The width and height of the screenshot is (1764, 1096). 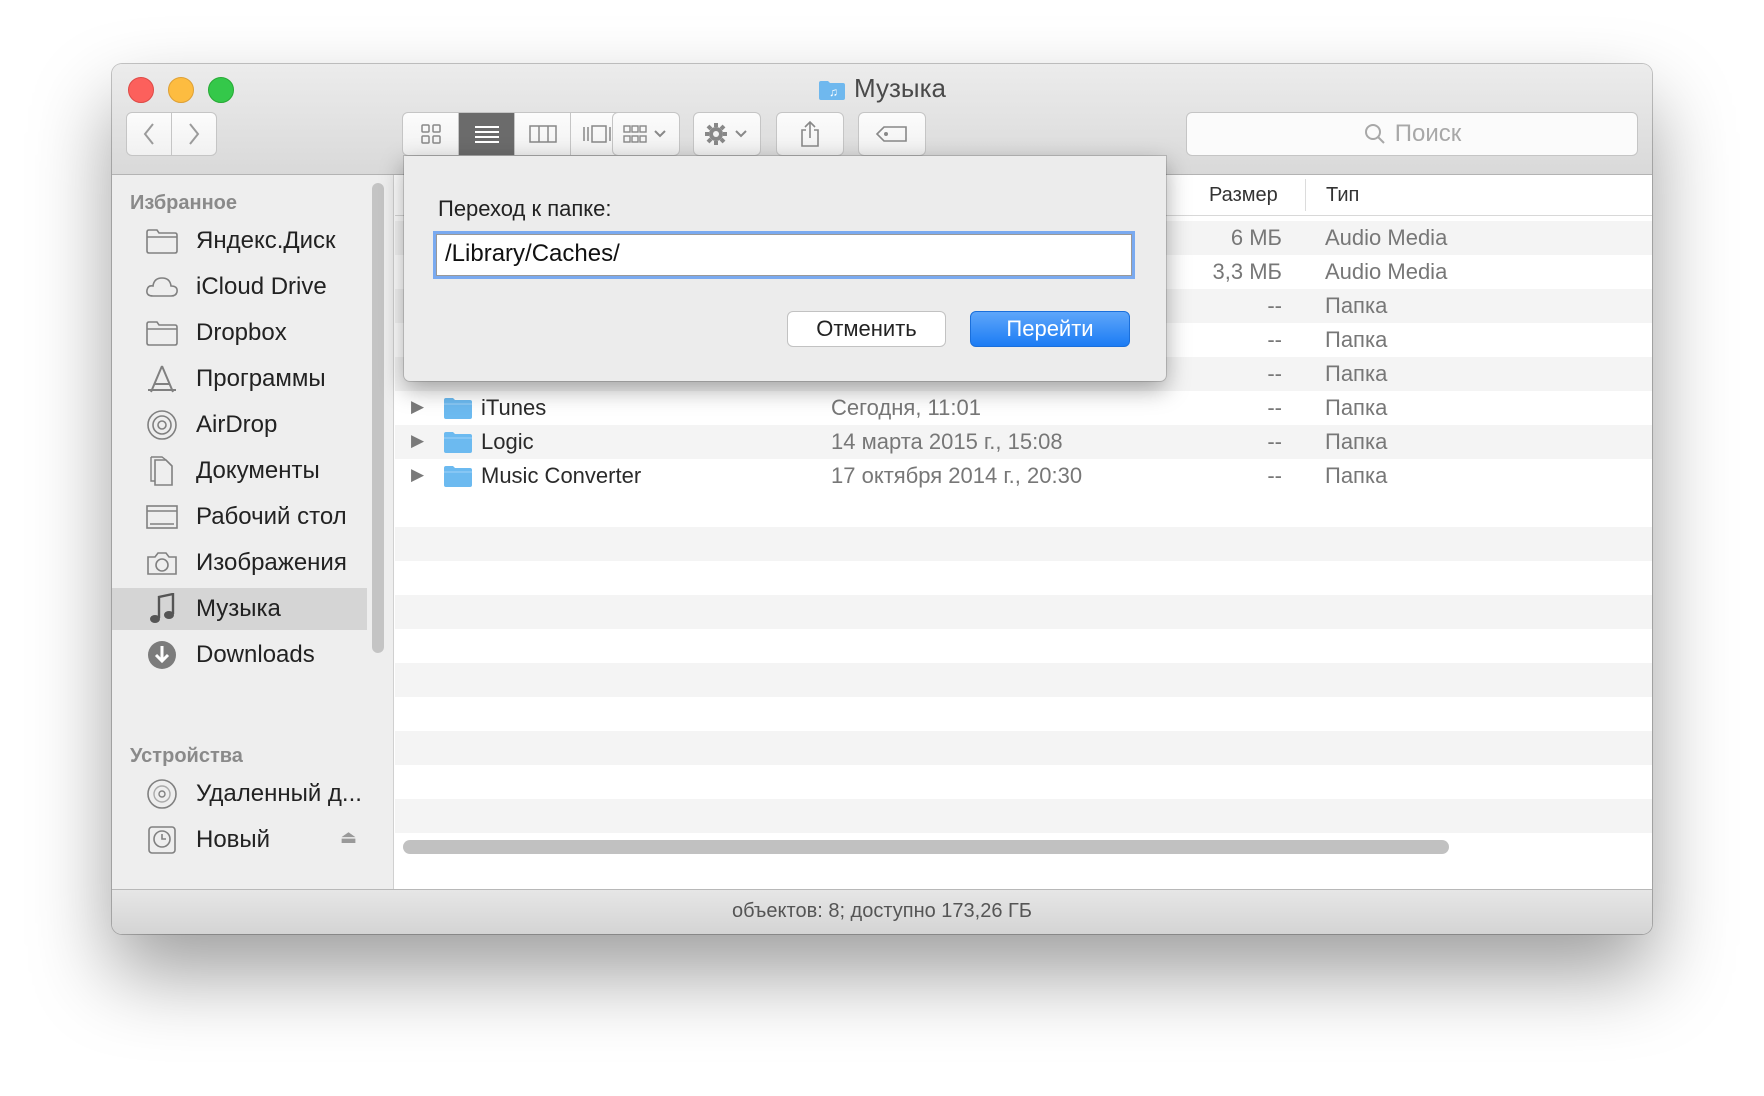 What do you see at coordinates (162, 794) in the screenshot?
I see `disc-icon` at bounding box center [162, 794].